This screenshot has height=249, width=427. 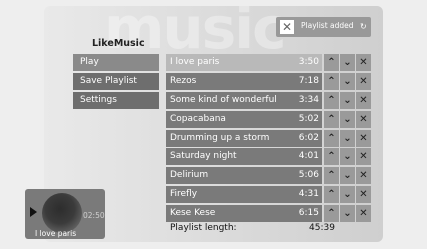 I want to click on track-row: Kese Kese 6:15 ⌃ ⌄ ✕, so click(x=268, y=214).